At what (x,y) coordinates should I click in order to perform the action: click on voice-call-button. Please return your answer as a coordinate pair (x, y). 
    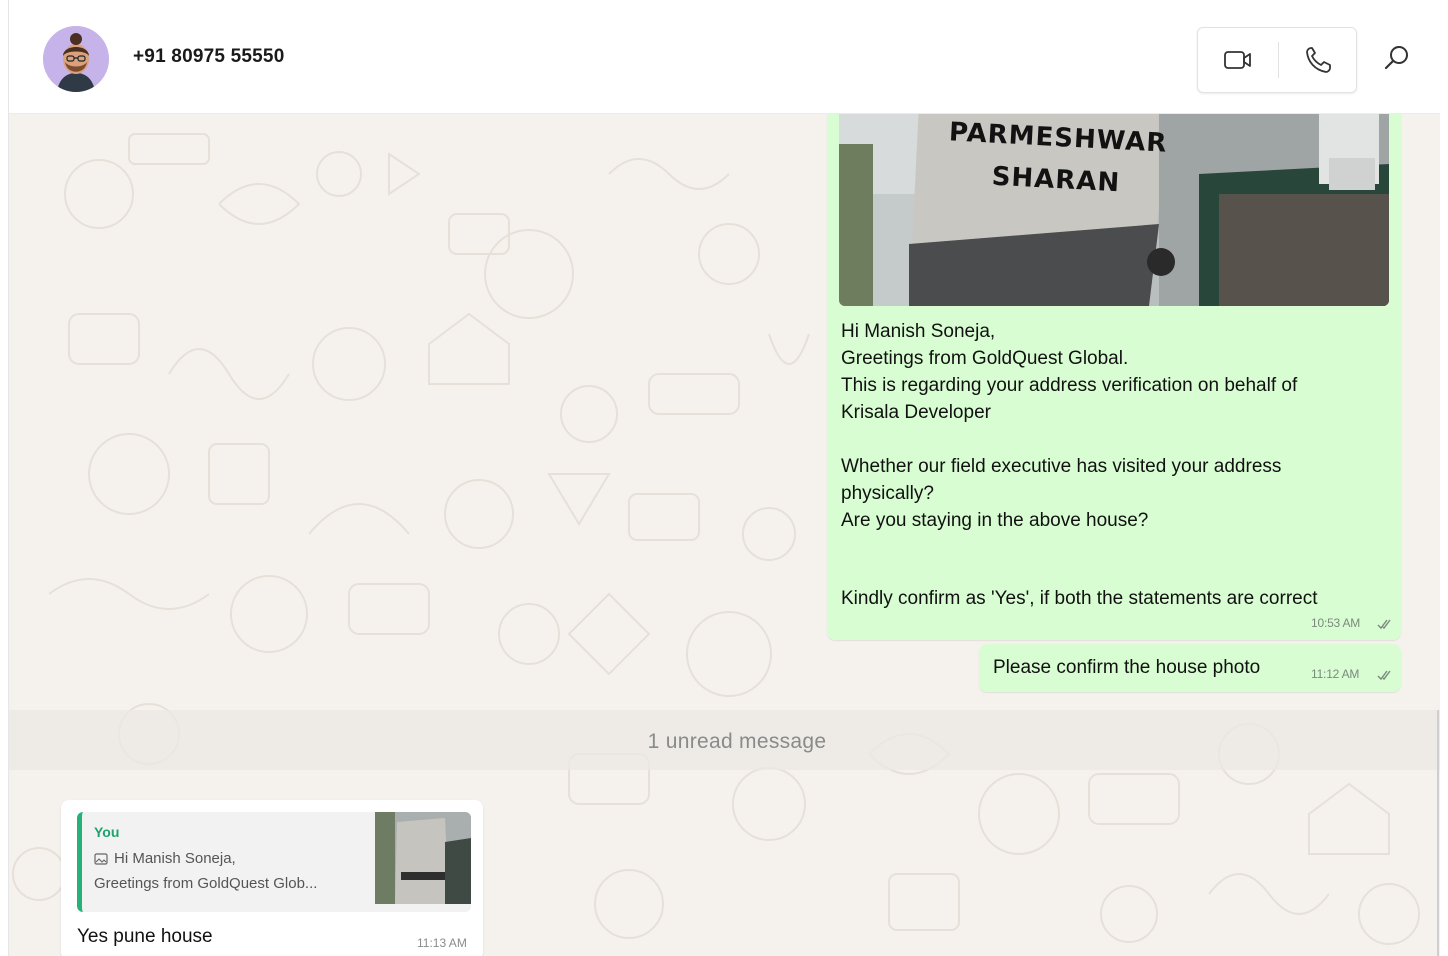
    Looking at the image, I should click on (1317, 60).